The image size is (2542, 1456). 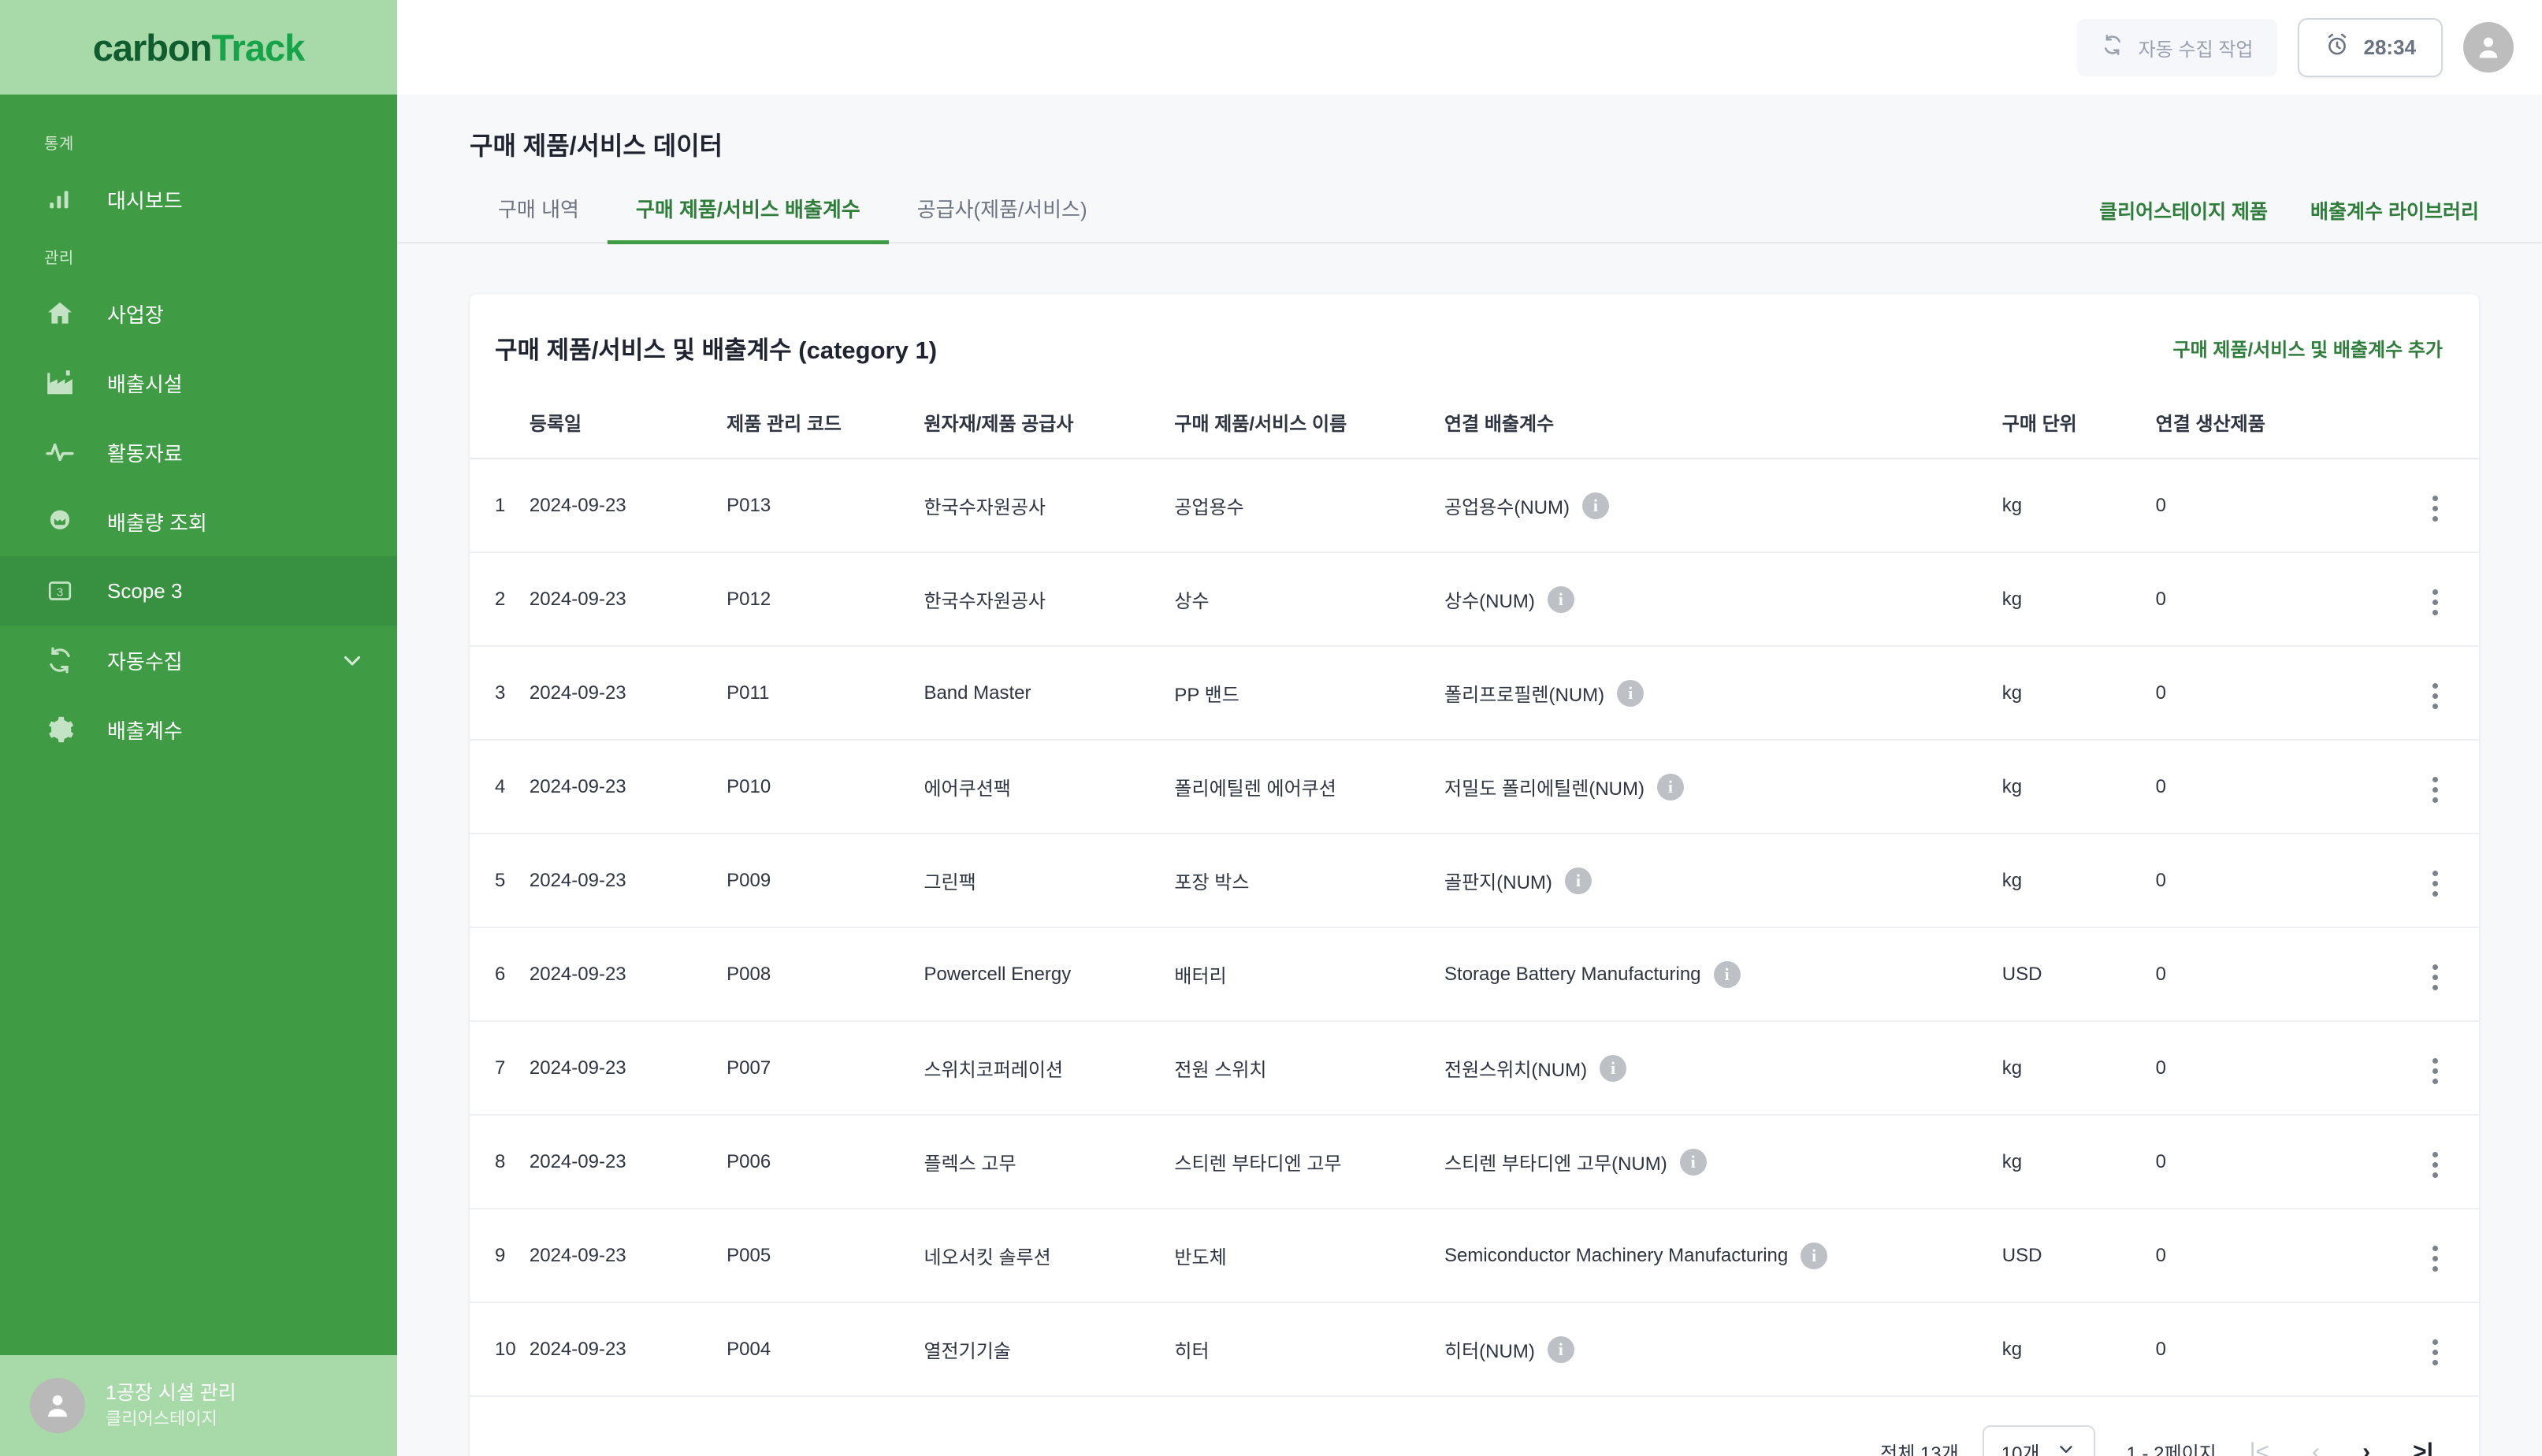 I want to click on user-avatar-button, so click(x=2488, y=47).